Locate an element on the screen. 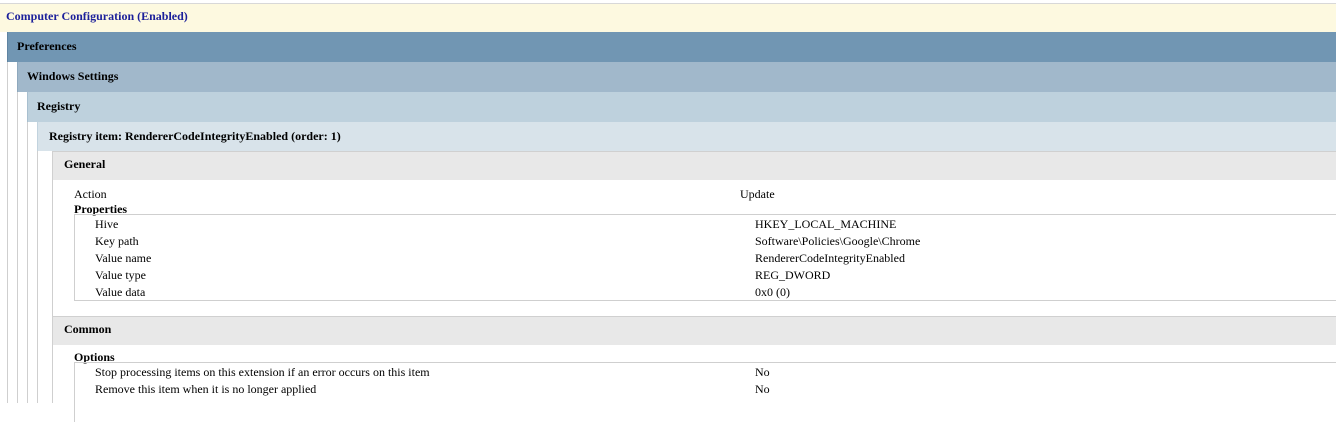 The image size is (1336, 422). report-header: Computer Configuration (Enabled) is located at coordinates (668, 17).